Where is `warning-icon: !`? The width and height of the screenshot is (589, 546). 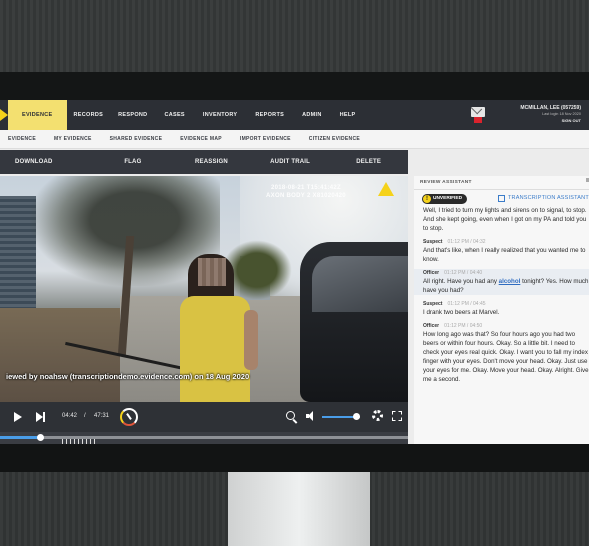 warning-icon: ! is located at coordinates (427, 199).